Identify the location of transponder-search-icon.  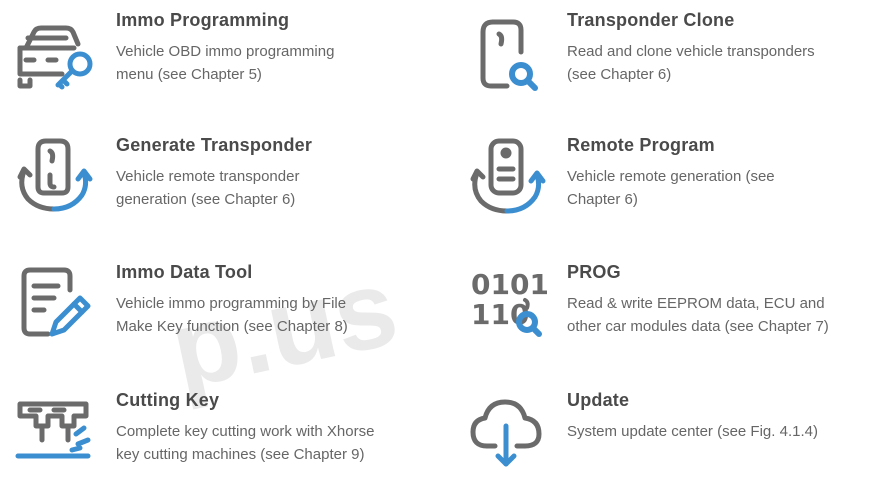
(506, 55).